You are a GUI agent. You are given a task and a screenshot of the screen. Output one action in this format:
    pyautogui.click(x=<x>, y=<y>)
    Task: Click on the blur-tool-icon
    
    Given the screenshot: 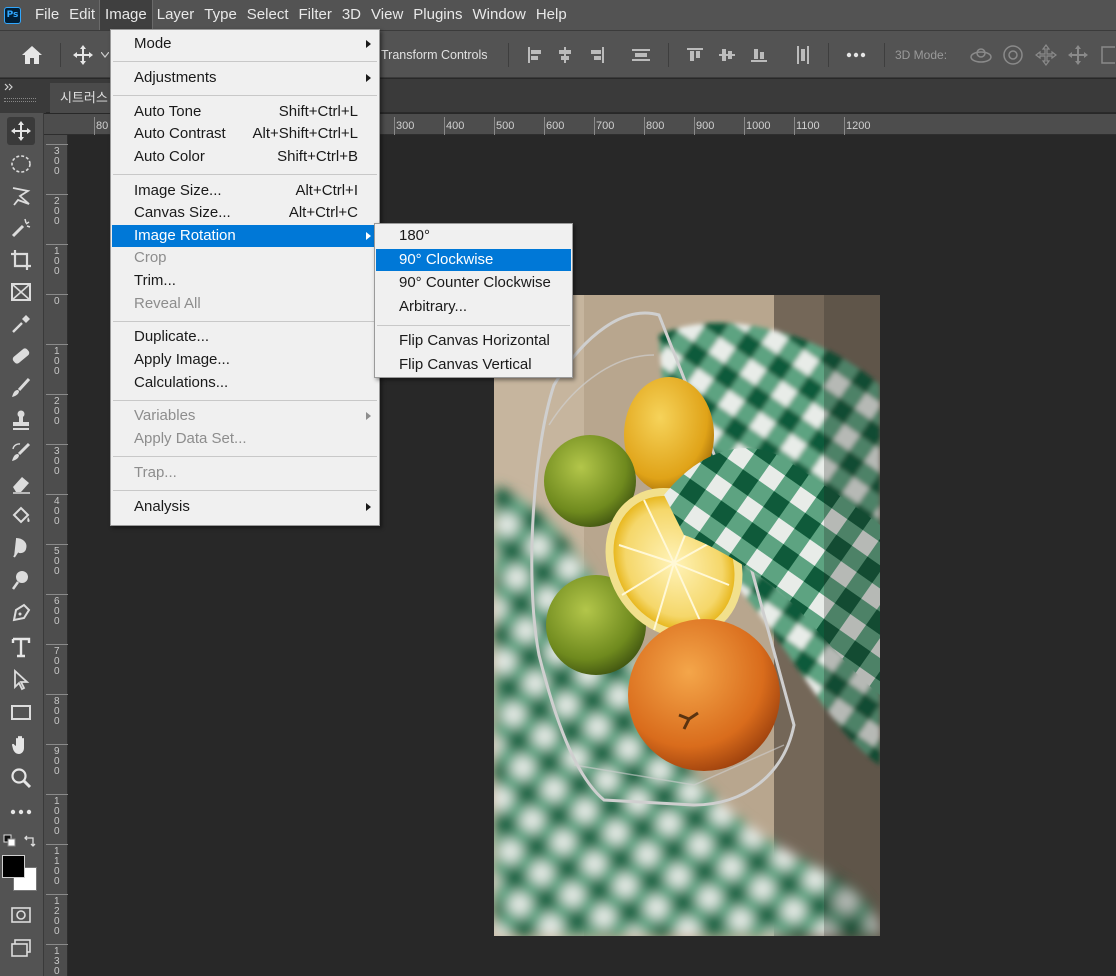 What is the action you would take?
    pyautogui.click(x=21, y=548)
    